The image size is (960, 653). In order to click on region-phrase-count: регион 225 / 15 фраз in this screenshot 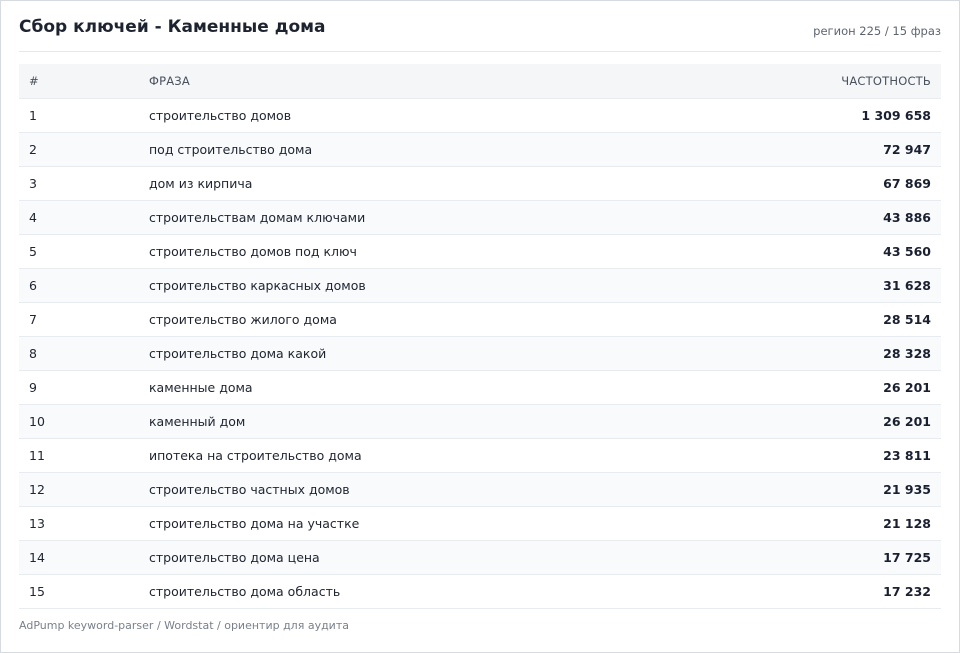, I will do `click(877, 31)`.